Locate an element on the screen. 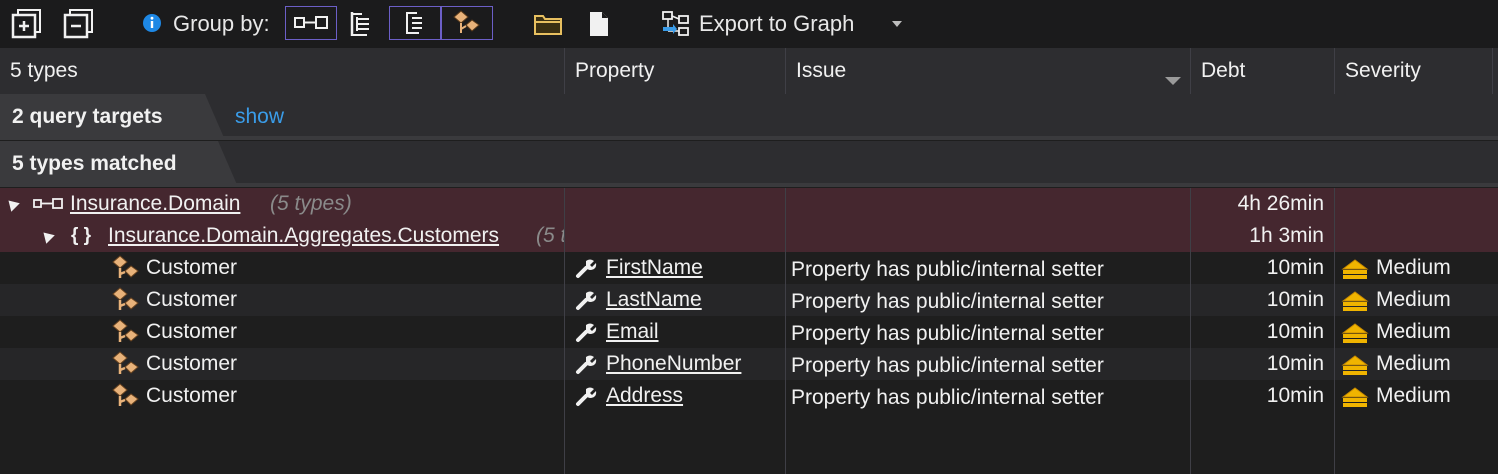  toolbar: Group by: Export to Graph is located at coordinates (749, 24).